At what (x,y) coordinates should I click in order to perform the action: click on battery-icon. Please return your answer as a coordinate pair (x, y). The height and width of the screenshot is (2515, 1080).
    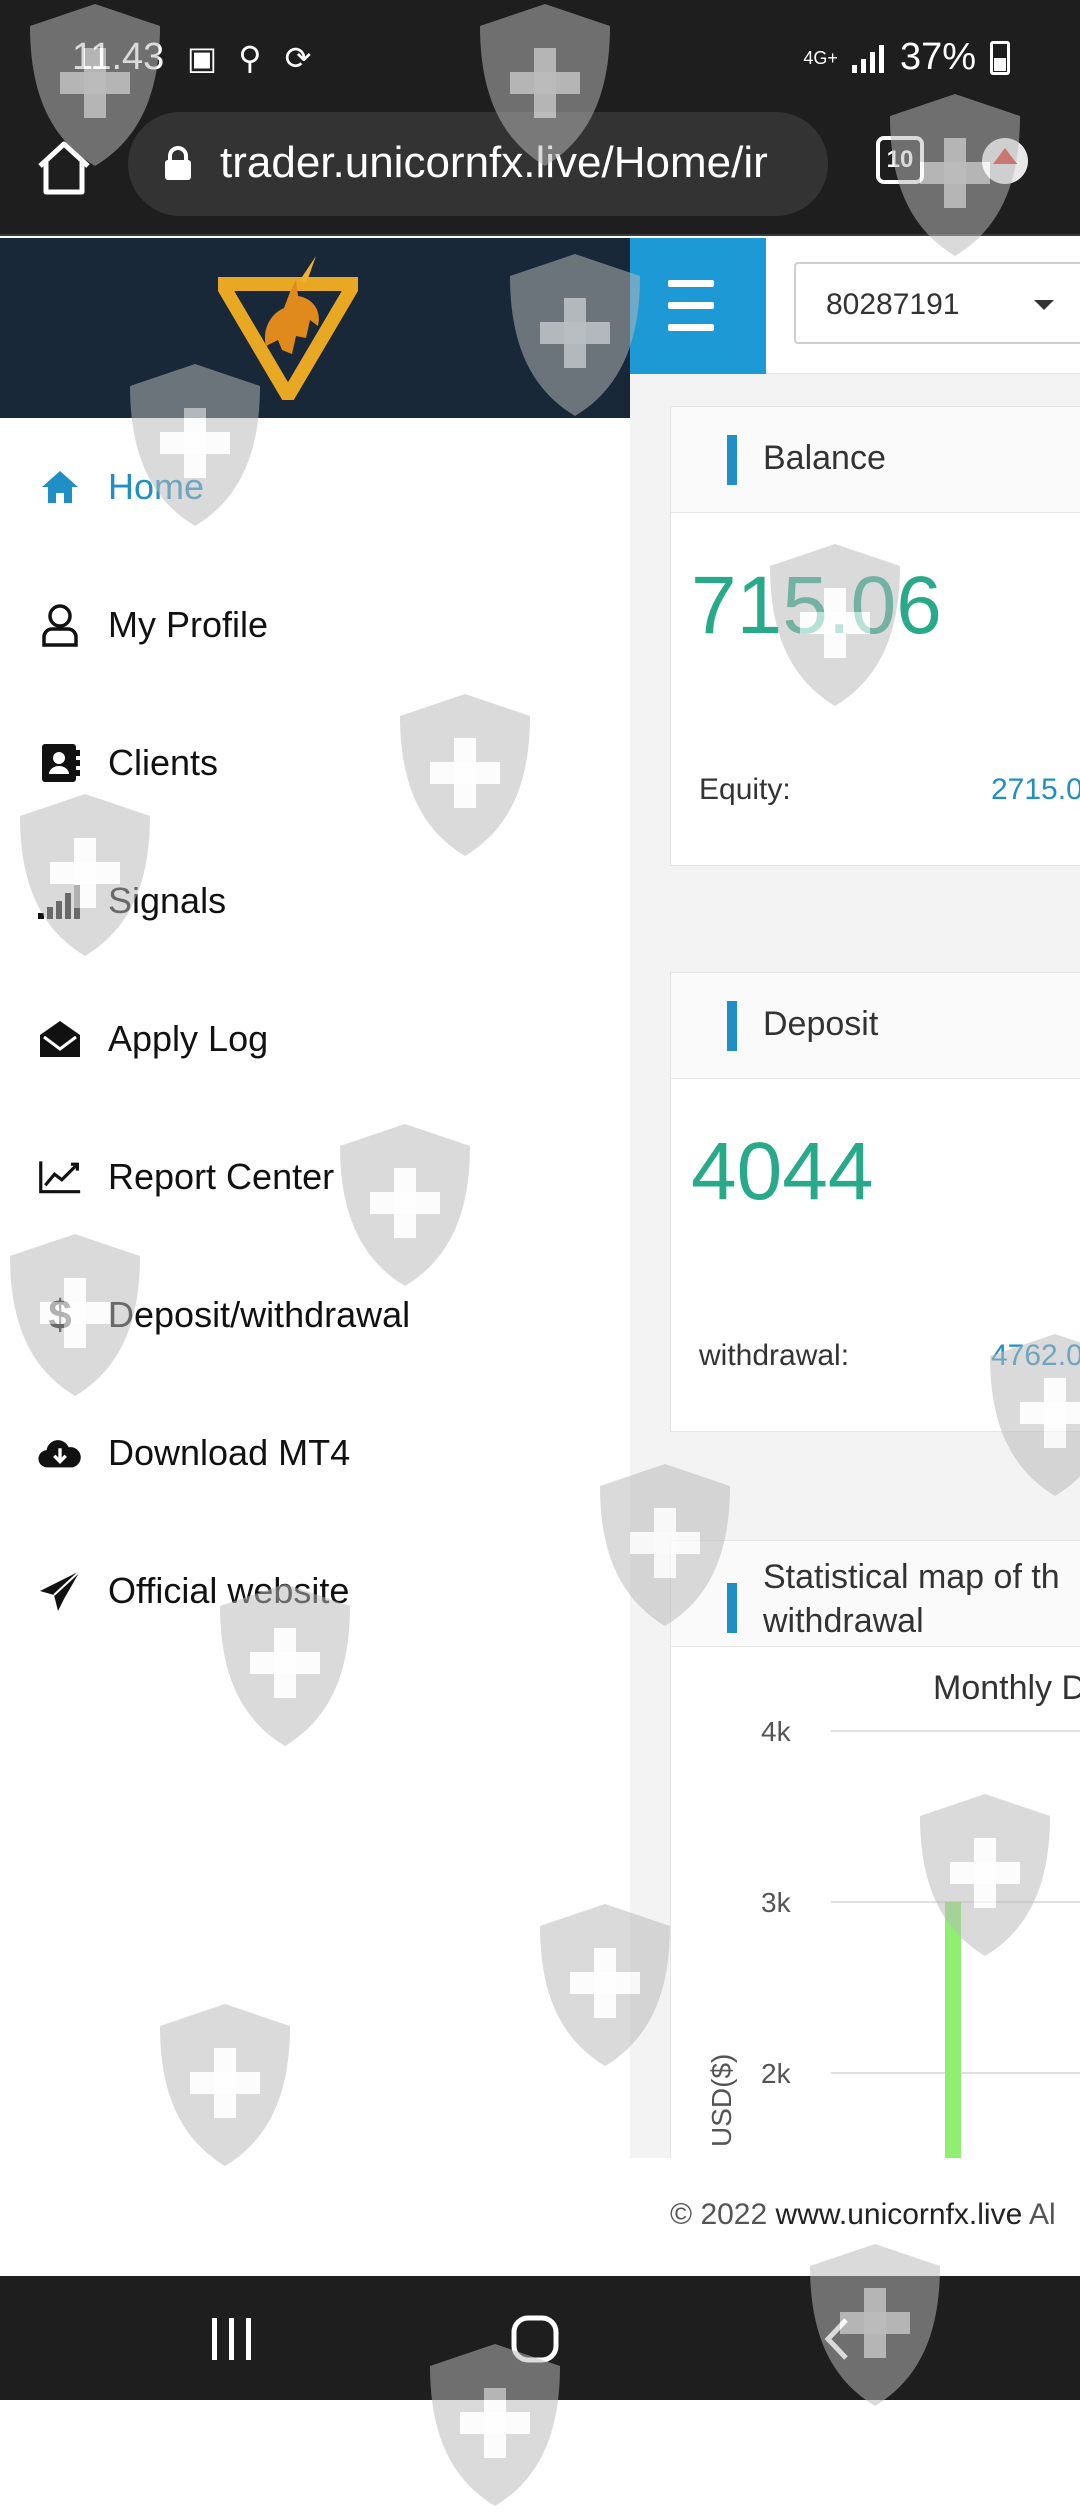
    Looking at the image, I should click on (1000, 57).